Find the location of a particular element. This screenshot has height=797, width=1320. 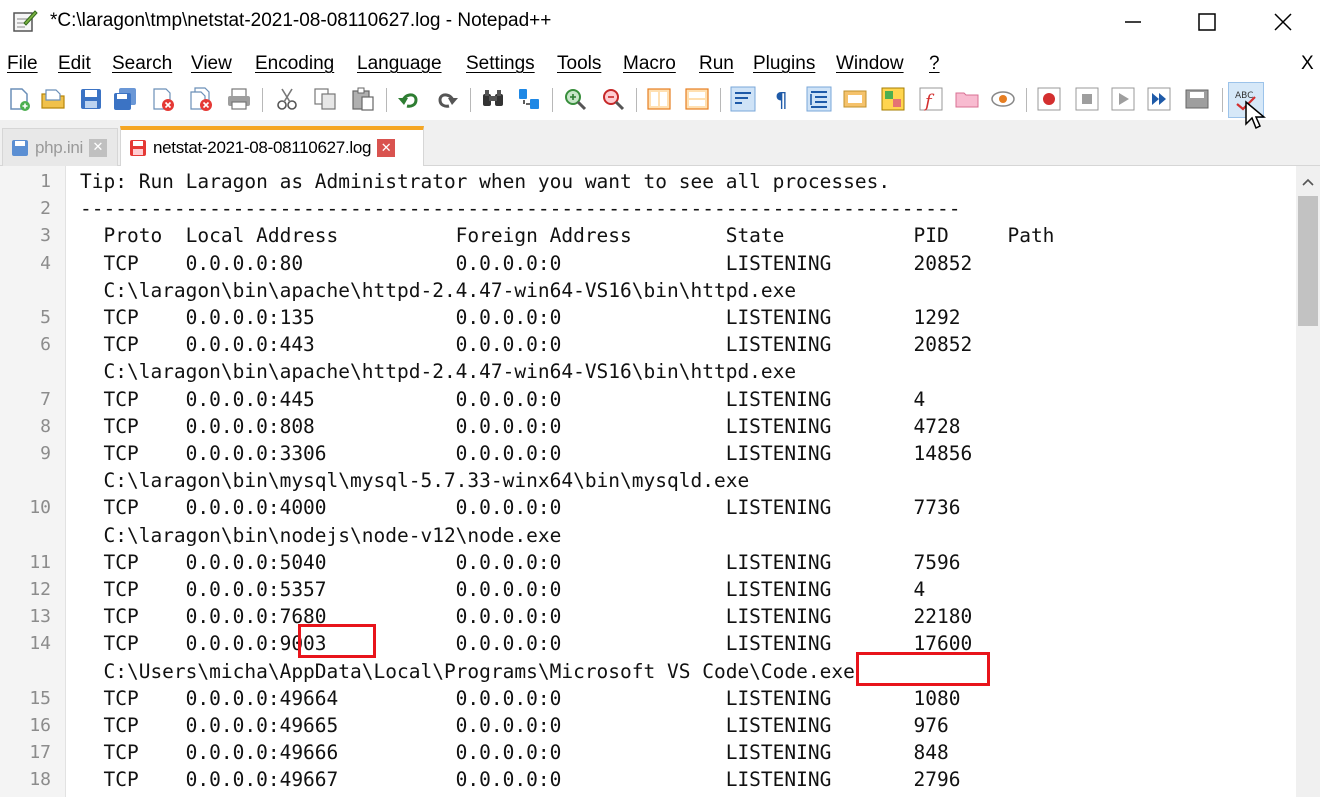

new-file-icon is located at coordinates (19, 99).